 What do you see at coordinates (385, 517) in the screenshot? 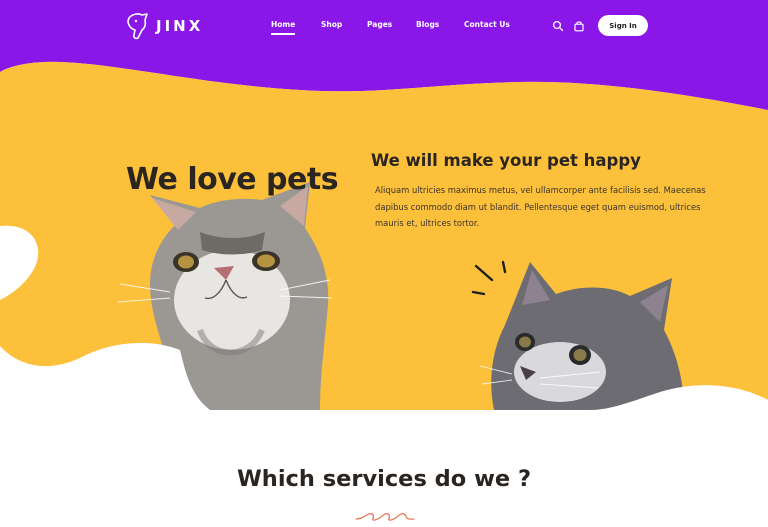
I see `decorative-swirl-icon` at bounding box center [385, 517].